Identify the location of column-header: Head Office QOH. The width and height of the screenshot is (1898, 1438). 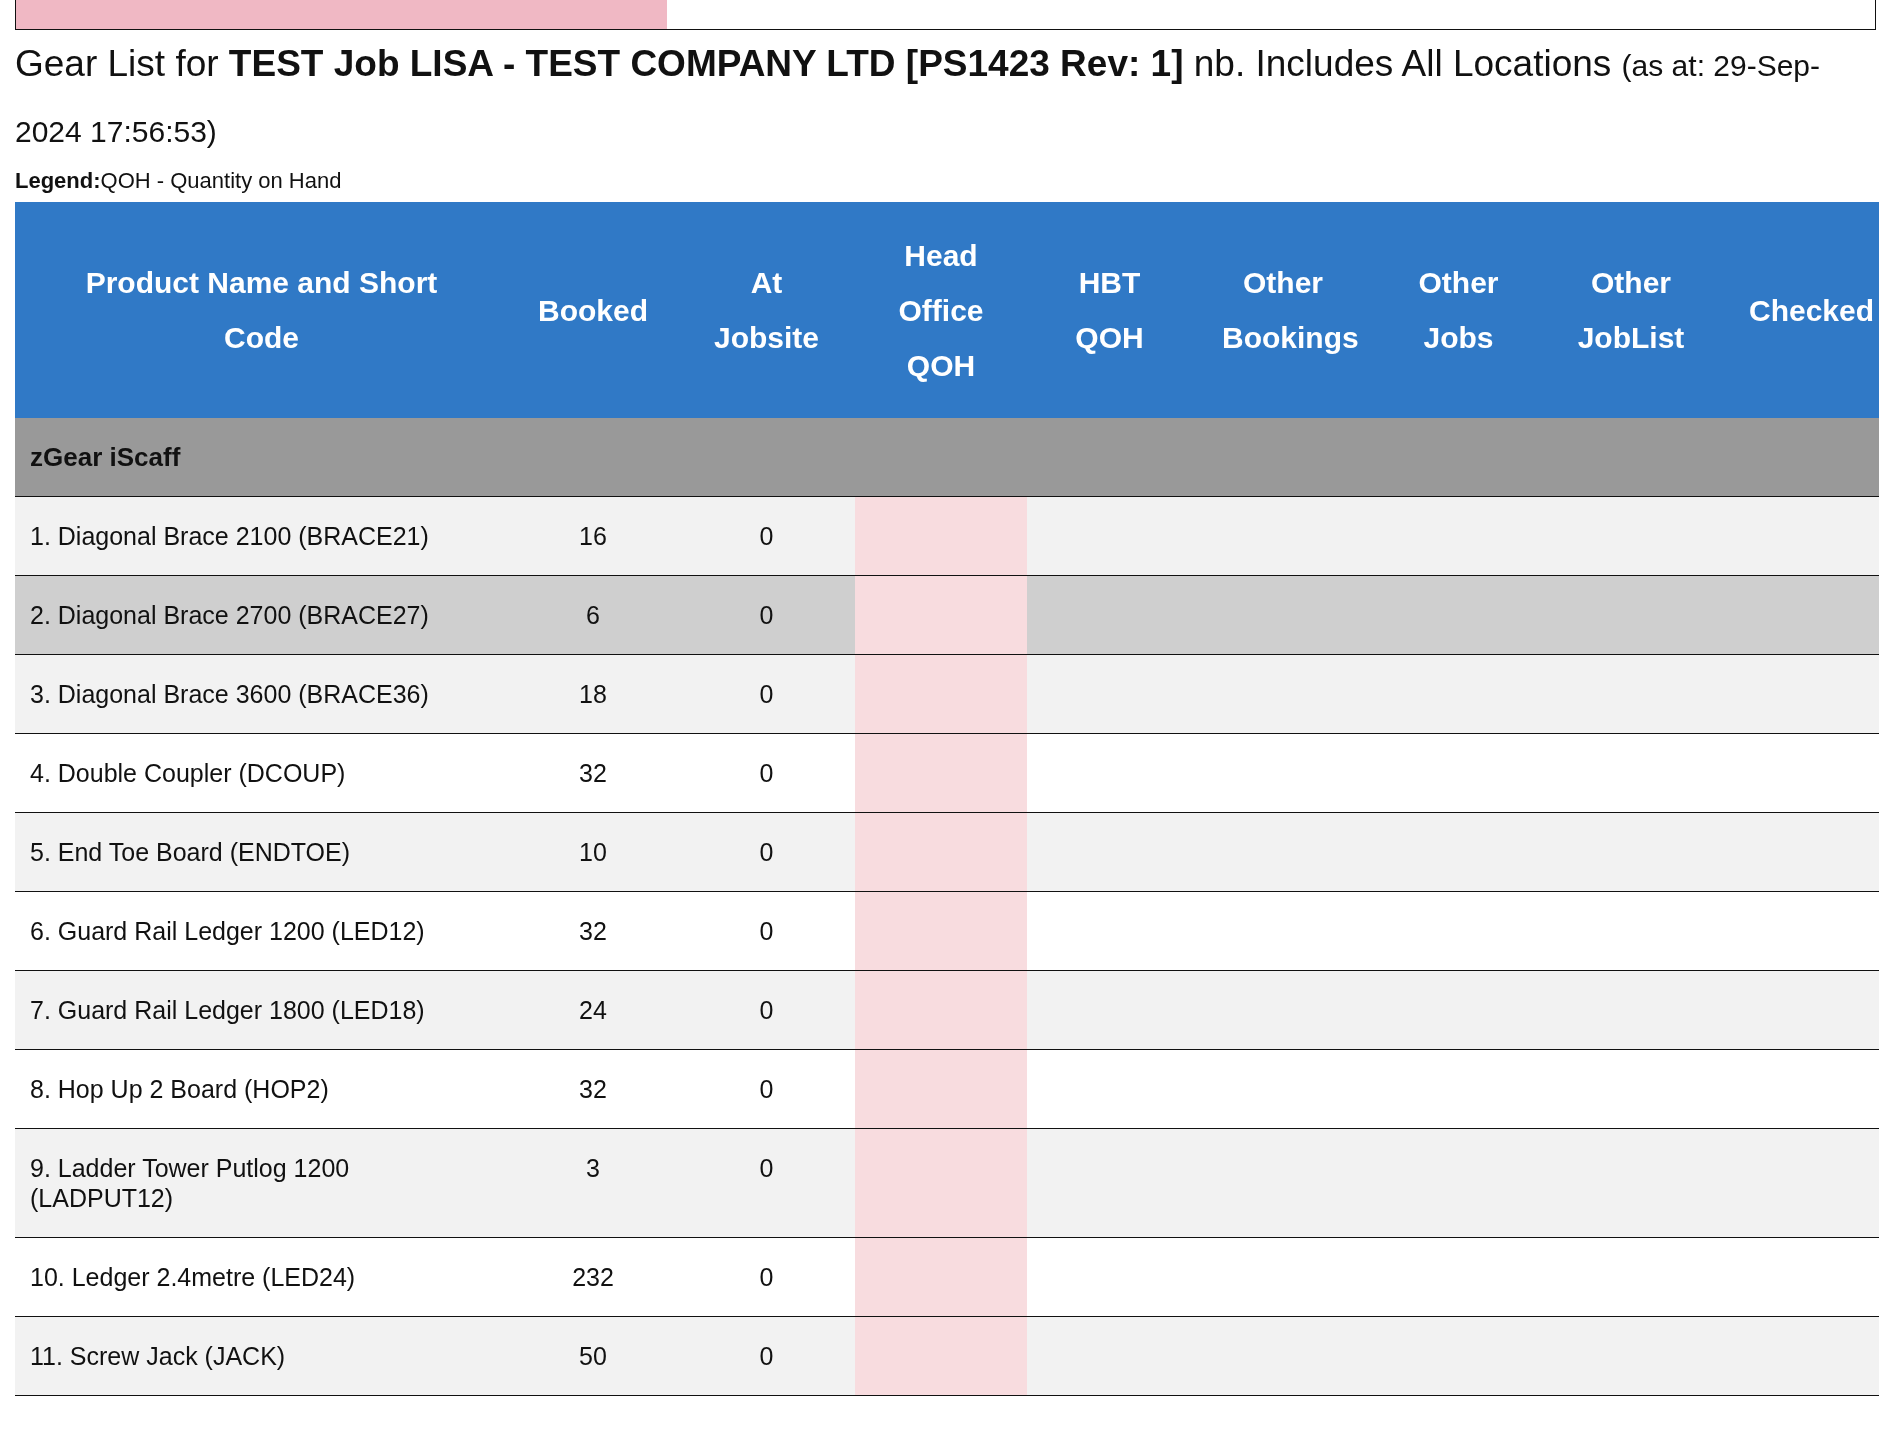
(941, 310).